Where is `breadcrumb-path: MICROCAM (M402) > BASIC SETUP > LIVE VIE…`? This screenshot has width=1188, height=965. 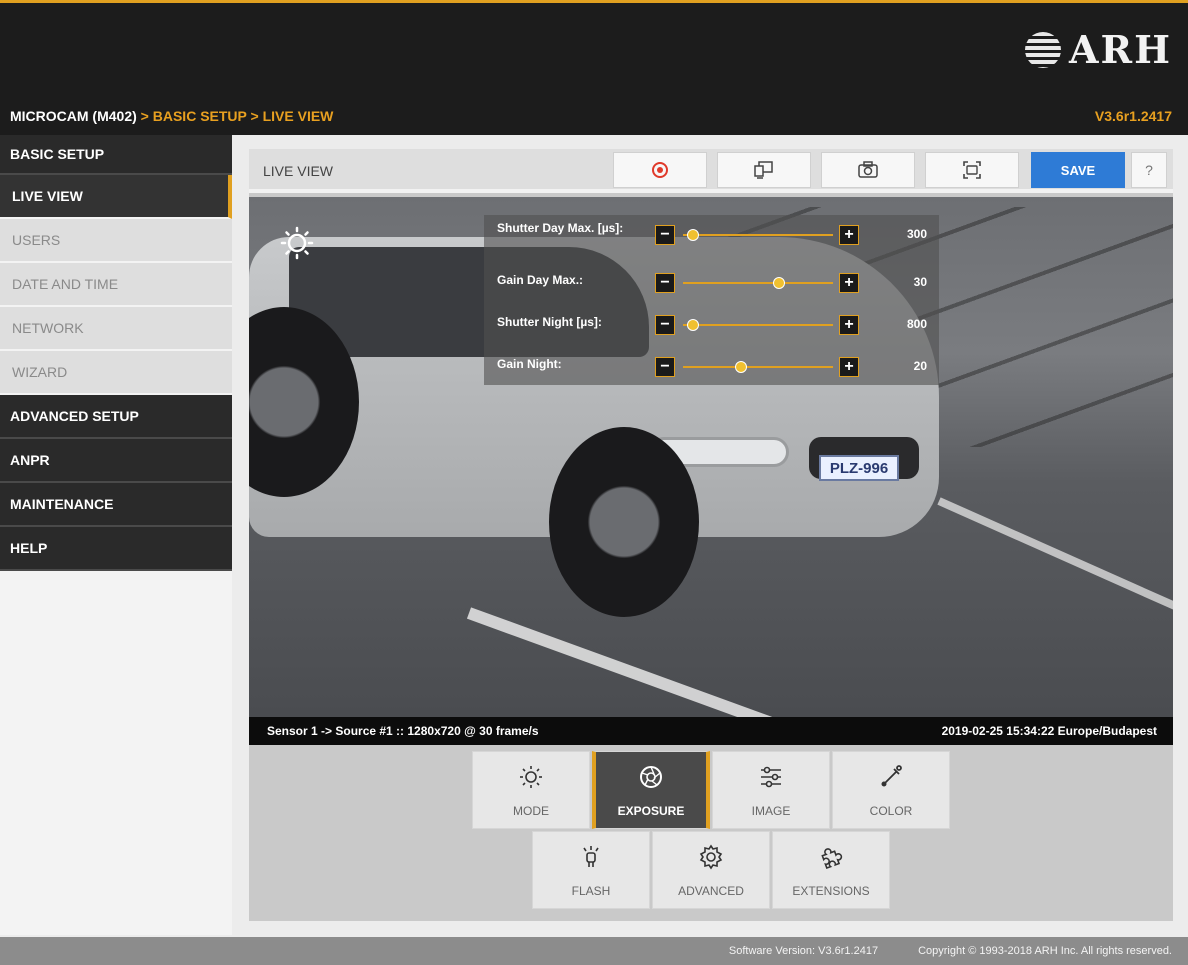 breadcrumb-path: MICROCAM (M402) > BASIC SETUP > LIVE VIE… is located at coordinates (171, 116).